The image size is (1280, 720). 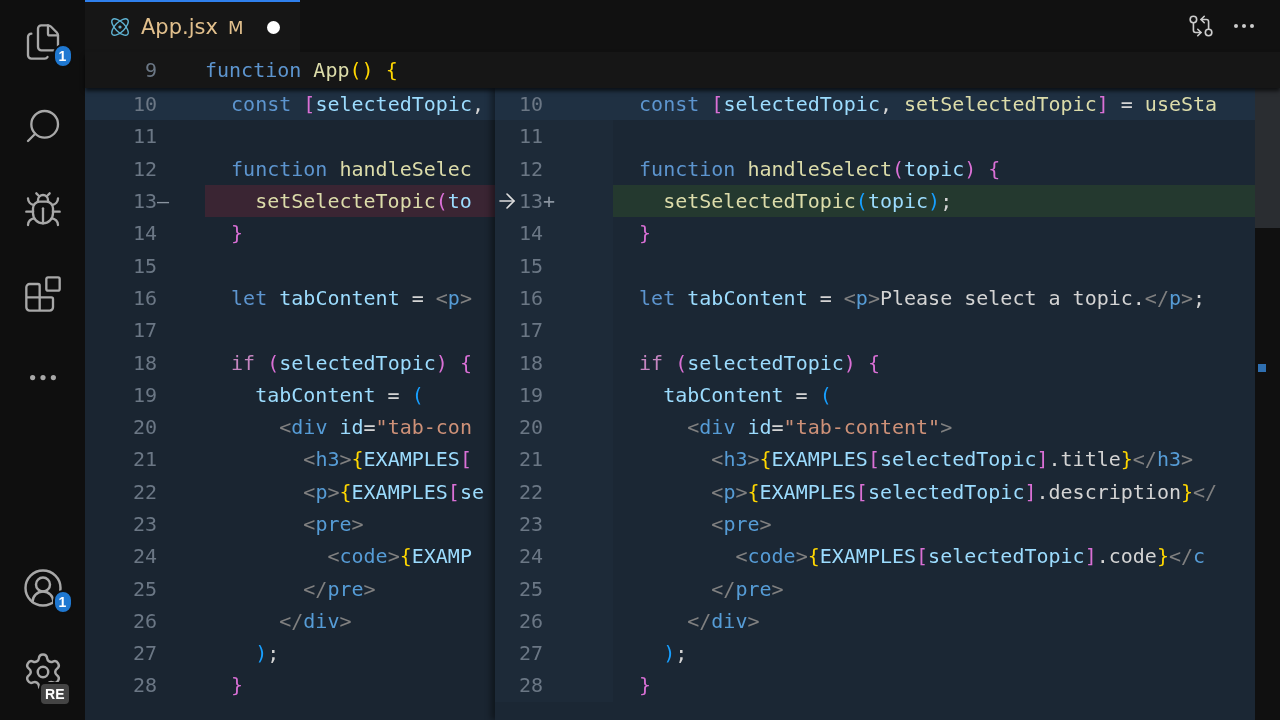 I want to click on account-icon, so click(x=42, y=588).